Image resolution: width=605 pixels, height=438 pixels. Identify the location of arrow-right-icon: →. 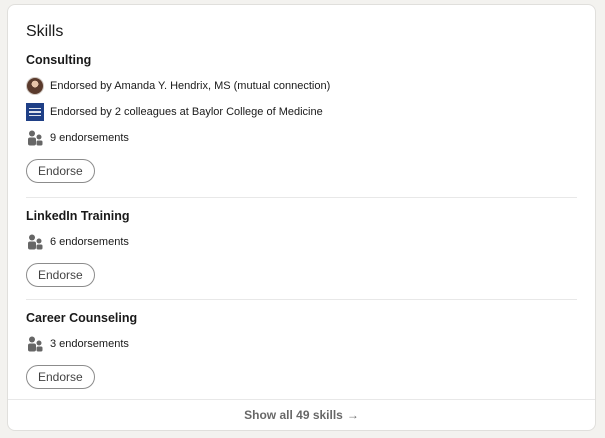
(352, 415).